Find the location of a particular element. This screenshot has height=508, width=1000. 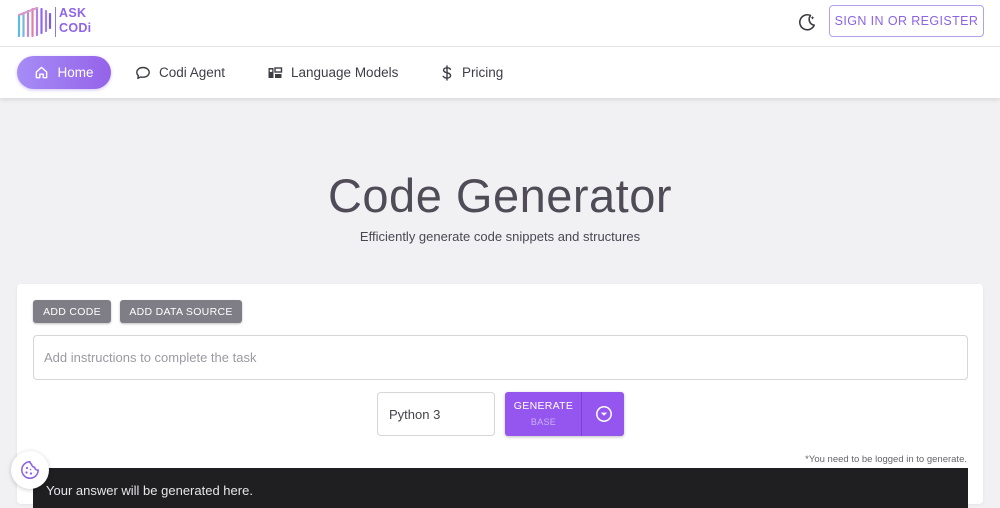

generate-options-button is located at coordinates (603, 414).